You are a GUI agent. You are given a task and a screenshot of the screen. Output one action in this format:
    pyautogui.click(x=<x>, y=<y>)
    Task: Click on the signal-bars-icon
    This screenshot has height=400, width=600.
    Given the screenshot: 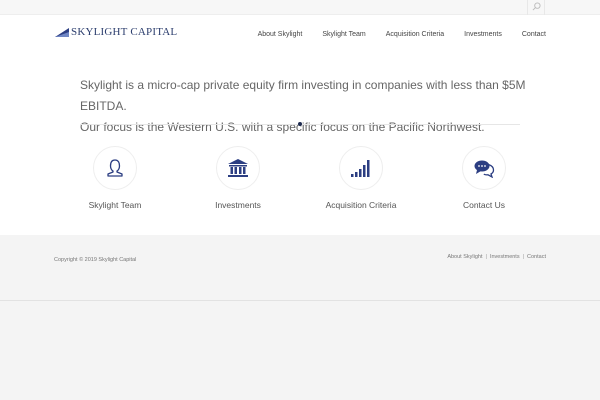 What is the action you would take?
    pyautogui.click(x=360, y=168)
    